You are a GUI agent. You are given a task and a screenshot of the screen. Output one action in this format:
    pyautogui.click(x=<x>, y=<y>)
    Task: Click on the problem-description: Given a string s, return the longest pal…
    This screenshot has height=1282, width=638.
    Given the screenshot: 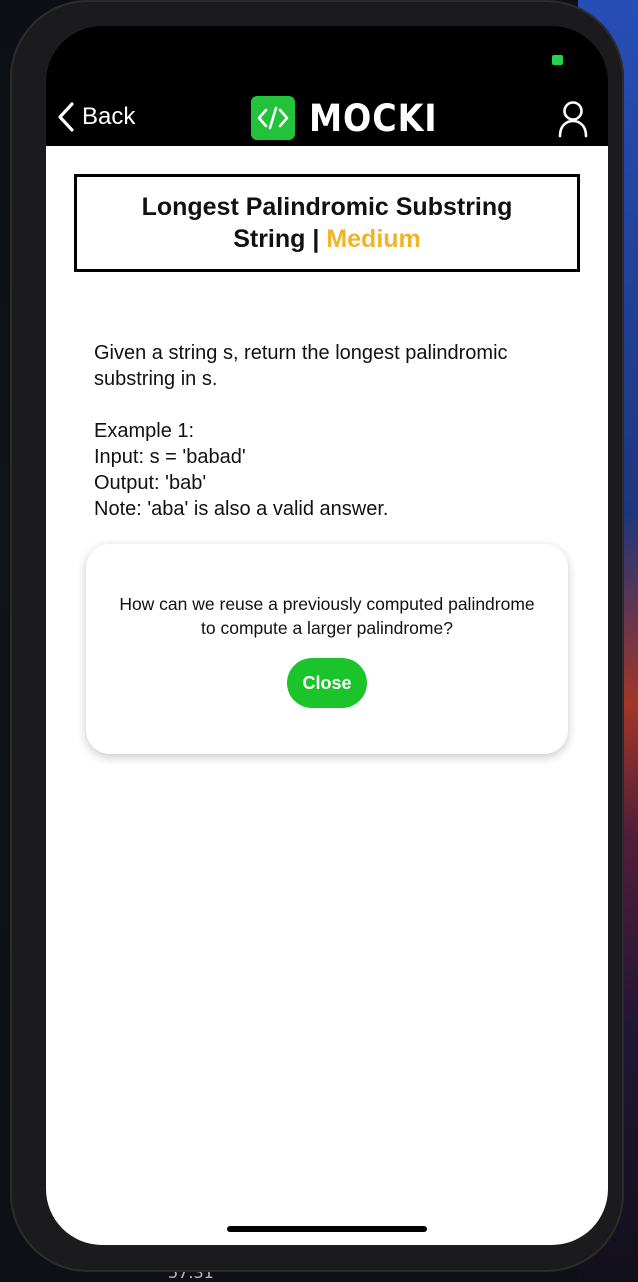 What is the action you would take?
    pyautogui.click(x=334, y=431)
    